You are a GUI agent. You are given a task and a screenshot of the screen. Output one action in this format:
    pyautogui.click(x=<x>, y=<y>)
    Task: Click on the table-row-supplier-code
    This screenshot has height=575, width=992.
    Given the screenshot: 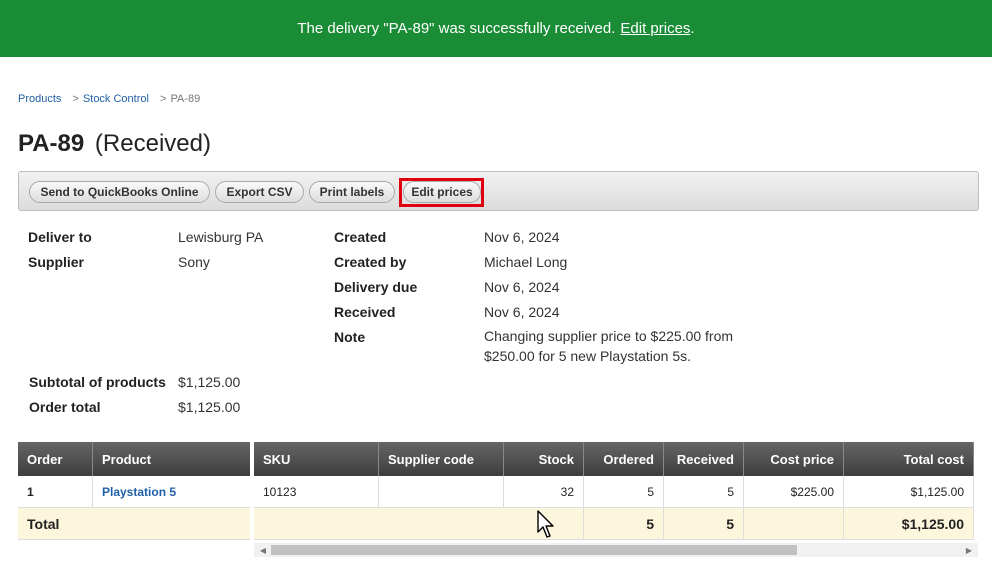 What is the action you would take?
    pyautogui.click(x=441, y=492)
    